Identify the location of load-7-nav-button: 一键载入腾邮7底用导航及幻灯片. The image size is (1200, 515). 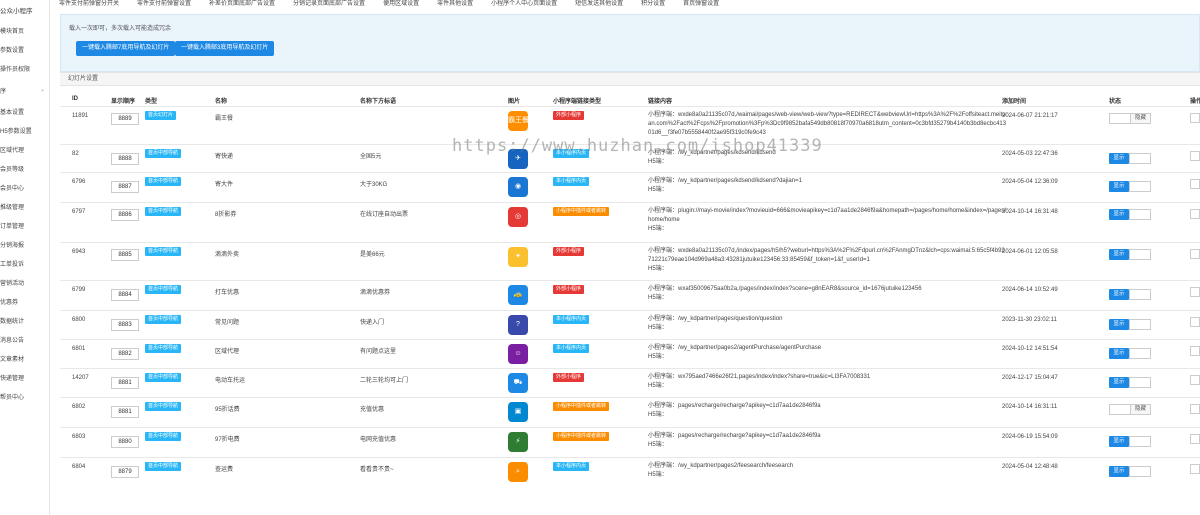
(126, 48).